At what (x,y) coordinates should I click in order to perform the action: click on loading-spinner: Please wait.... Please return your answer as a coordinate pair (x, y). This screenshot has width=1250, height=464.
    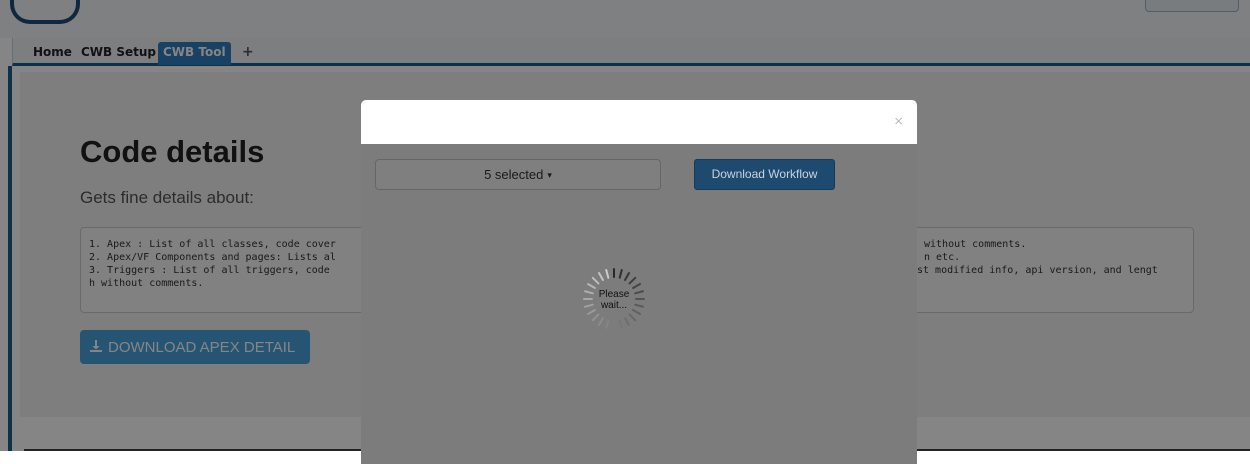
    Looking at the image, I should click on (614, 299).